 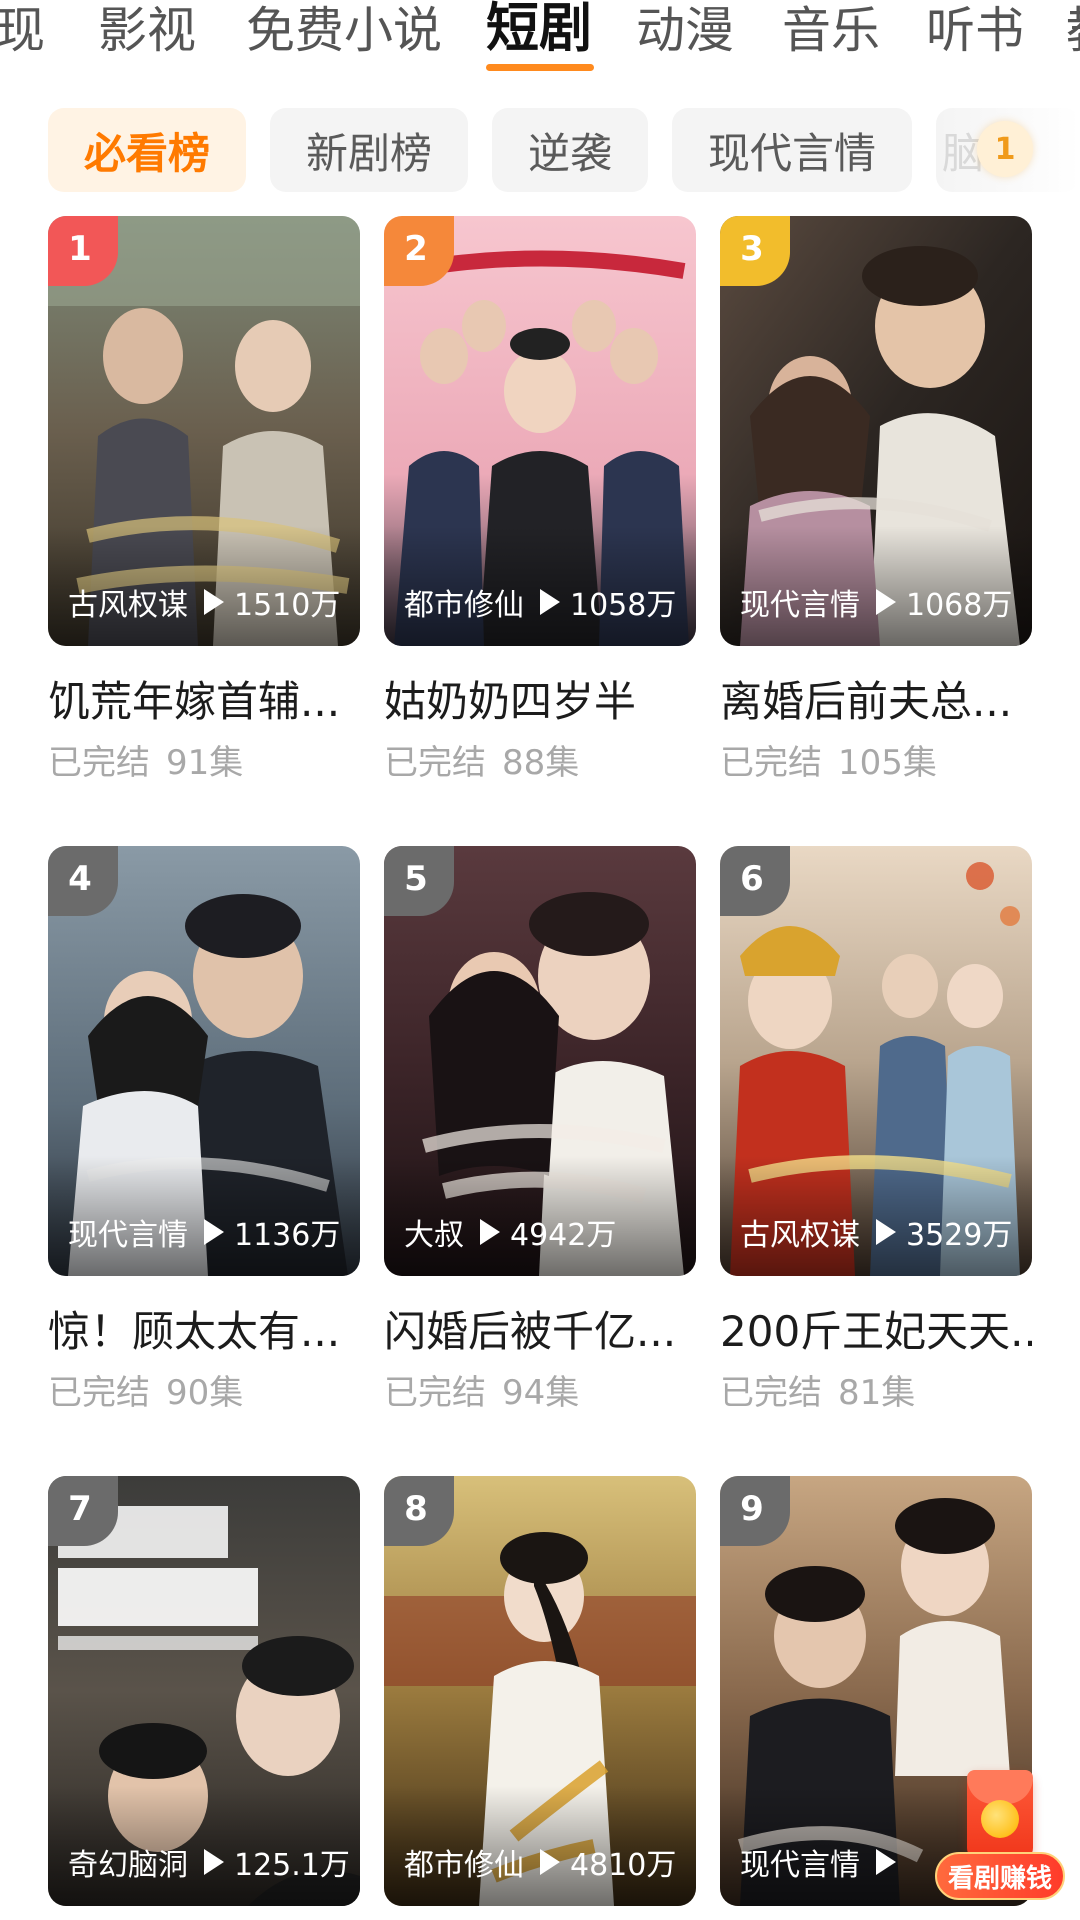 What do you see at coordinates (755, 881) in the screenshot?
I see `rank-badge: 6` at bounding box center [755, 881].